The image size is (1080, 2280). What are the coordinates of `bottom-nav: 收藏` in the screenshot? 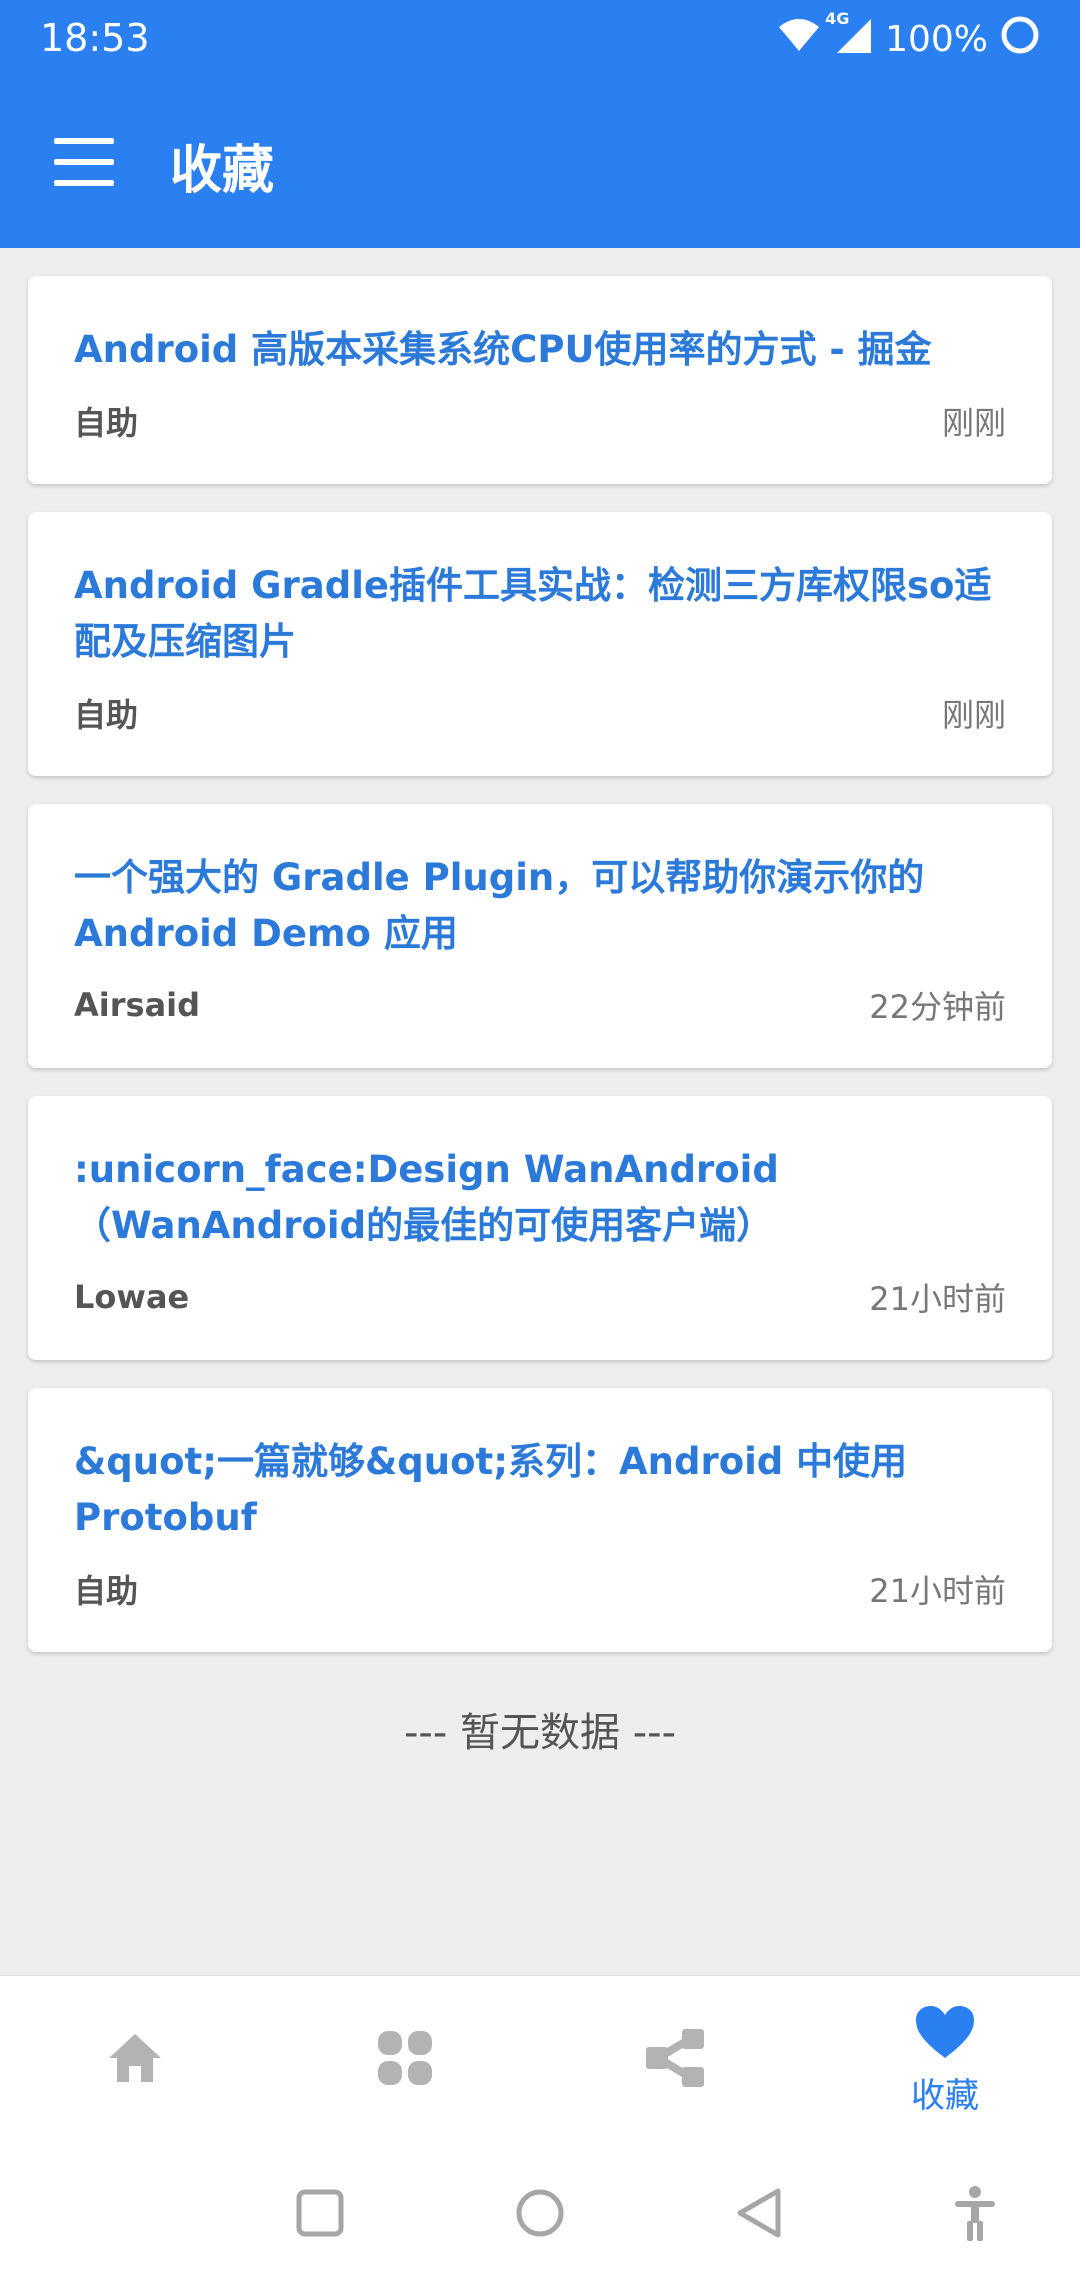 It's located at (540, 2059).